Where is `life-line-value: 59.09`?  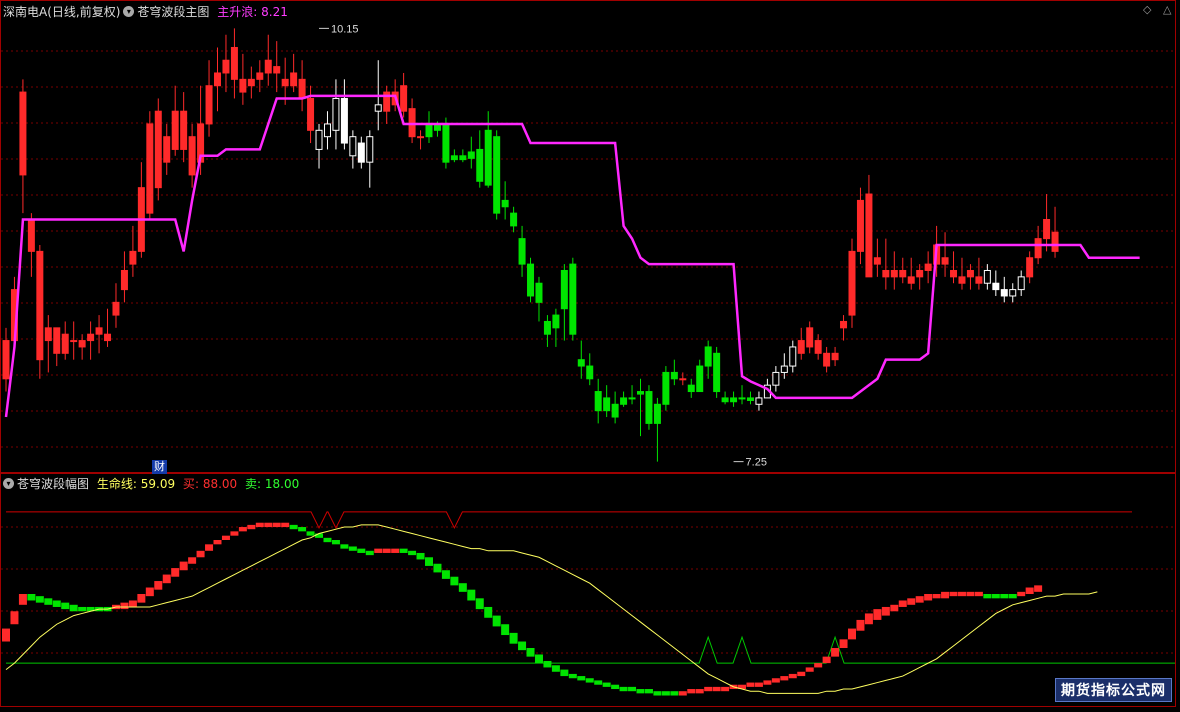
life-line-value: 59.09 is located at coordinates (158, 484).